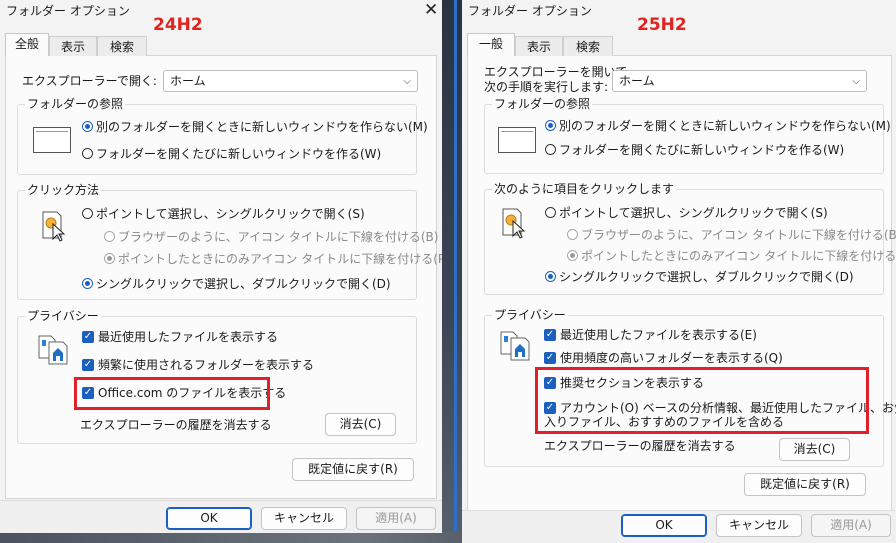 This screenshot has height=543, width=896. Describe the element at coordinates (178, 25) in the screenshot. I see `version-label: 24H2` at that location.